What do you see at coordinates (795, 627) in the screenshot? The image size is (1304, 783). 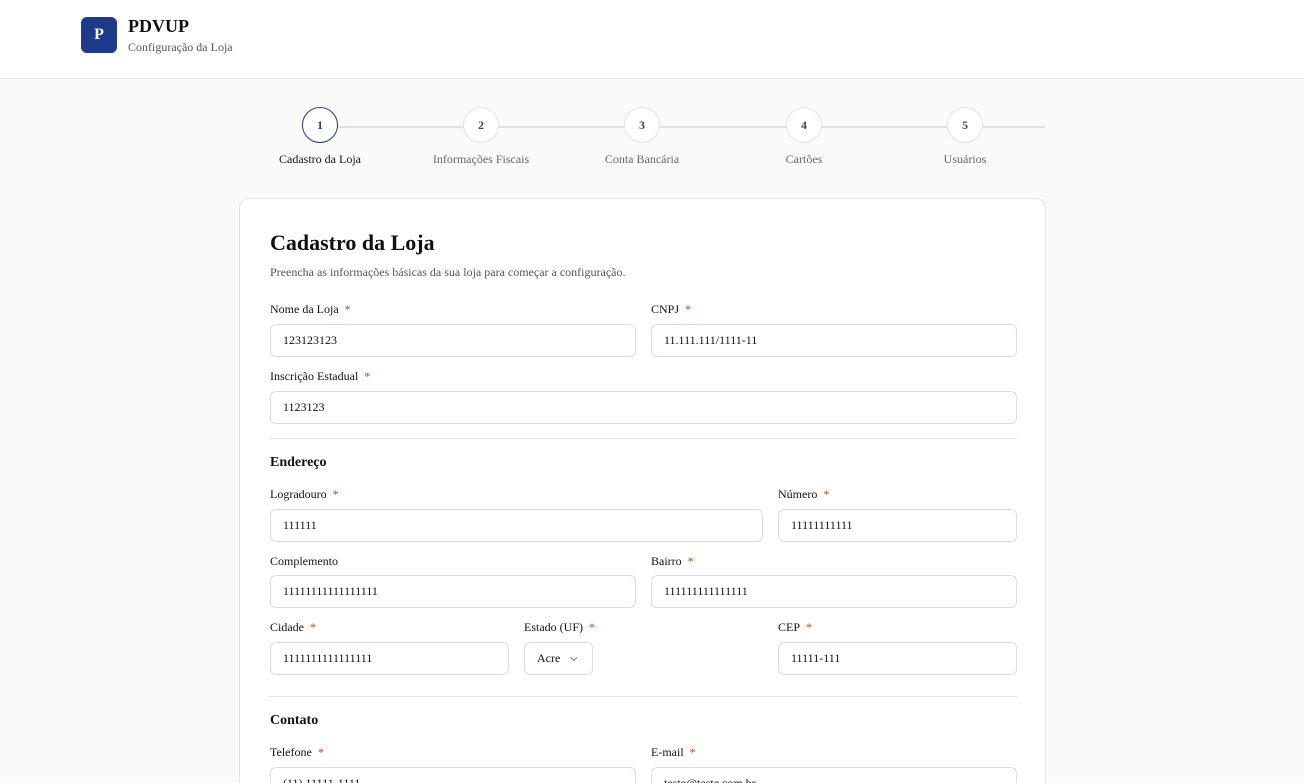 I see `cep-label: CEP *` at bounding box center [795, 627].